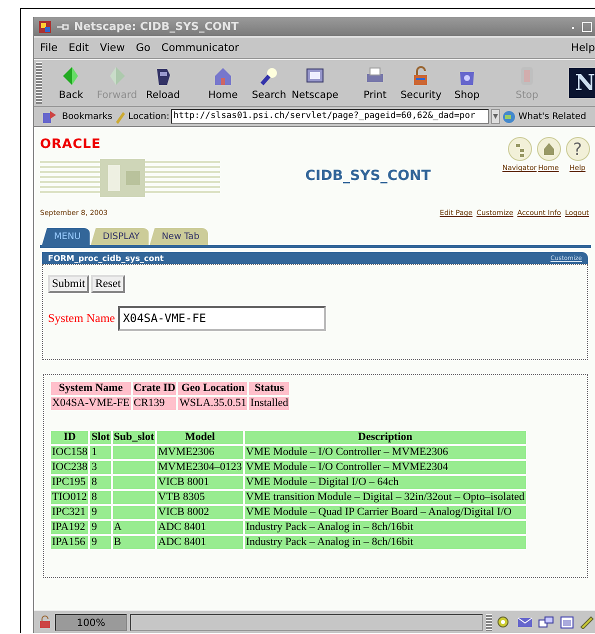 Image resolution: width=595 pixels, height=634 pixels. I want to click on padlock-icon, so click(45, 622).